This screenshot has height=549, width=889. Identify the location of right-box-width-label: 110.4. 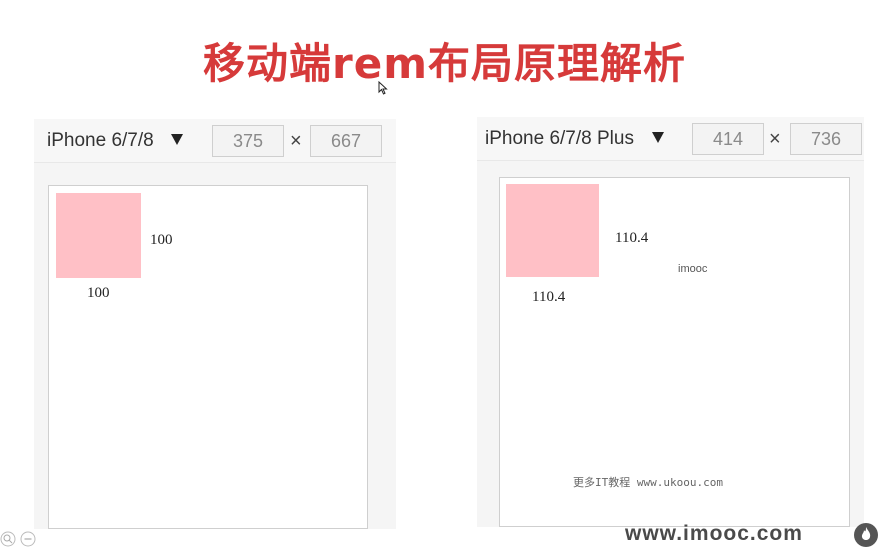
(549, 297).